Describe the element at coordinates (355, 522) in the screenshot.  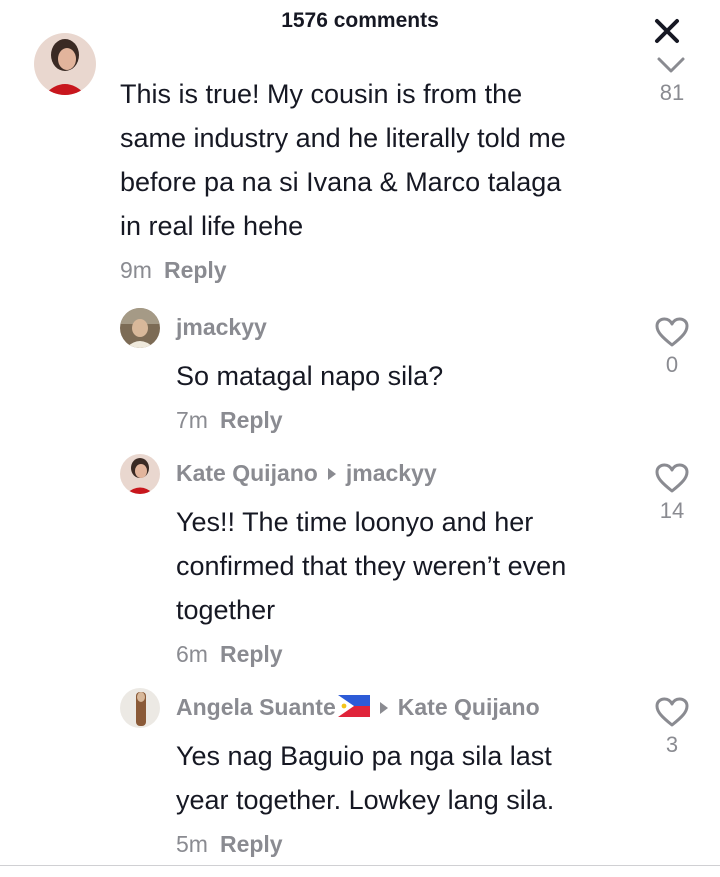
I see `comment-line: Yes!! The time loonyo and her` at that location.